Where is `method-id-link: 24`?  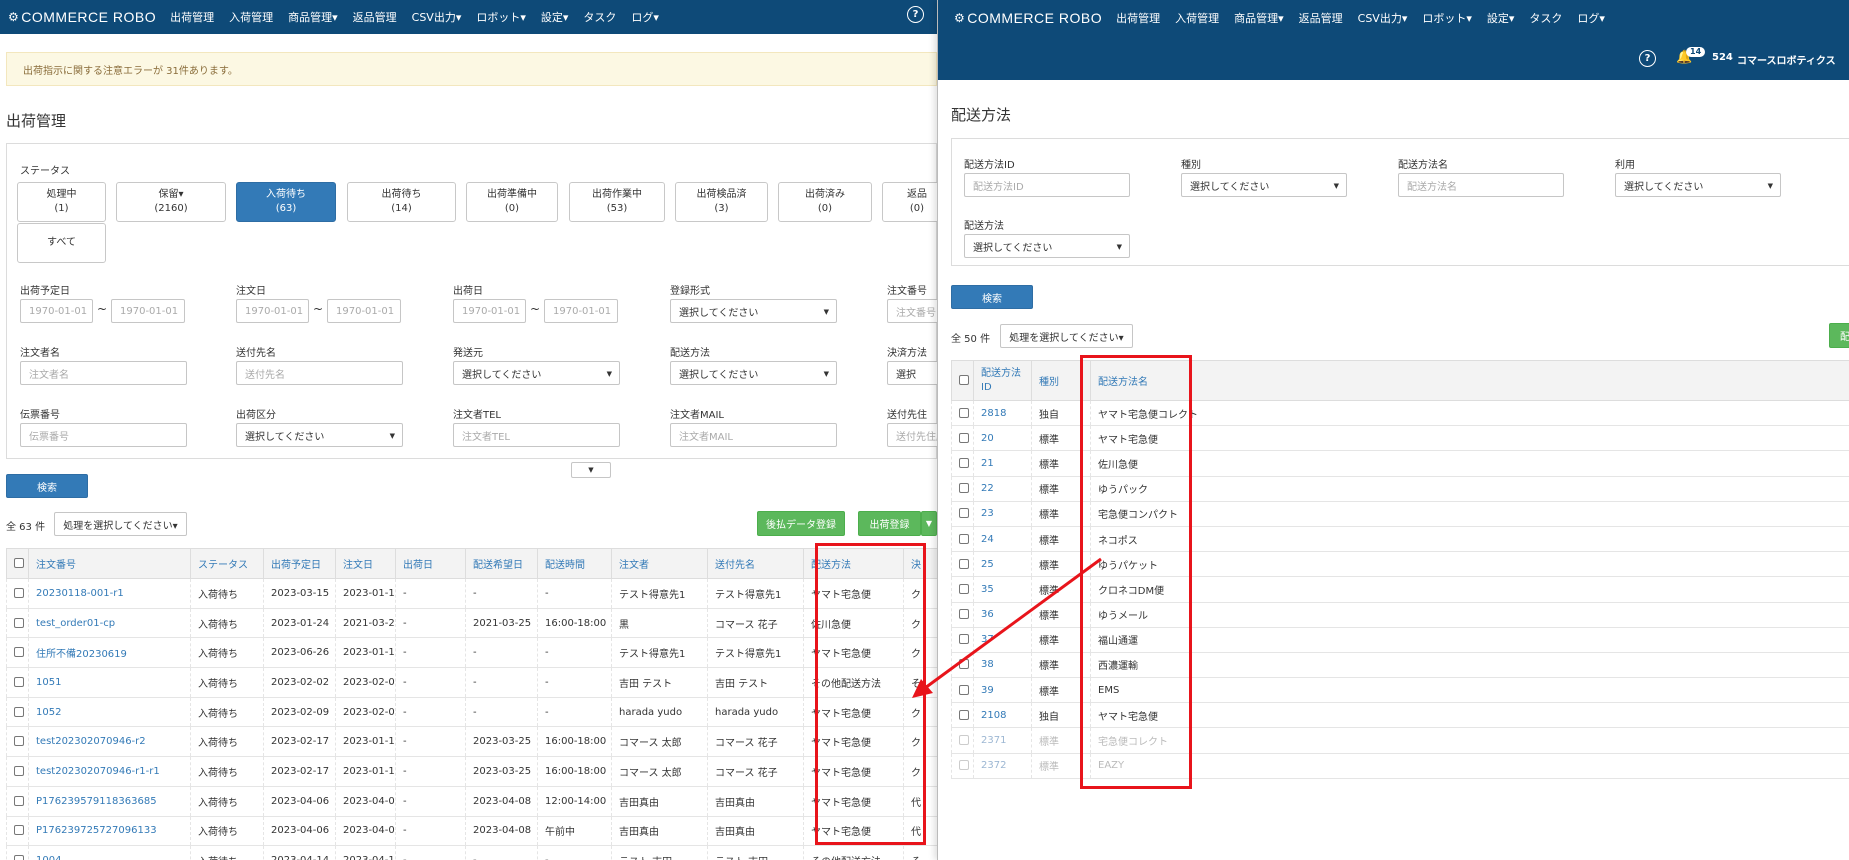
method-id-link: 24 is located at coordinates (987, 539).